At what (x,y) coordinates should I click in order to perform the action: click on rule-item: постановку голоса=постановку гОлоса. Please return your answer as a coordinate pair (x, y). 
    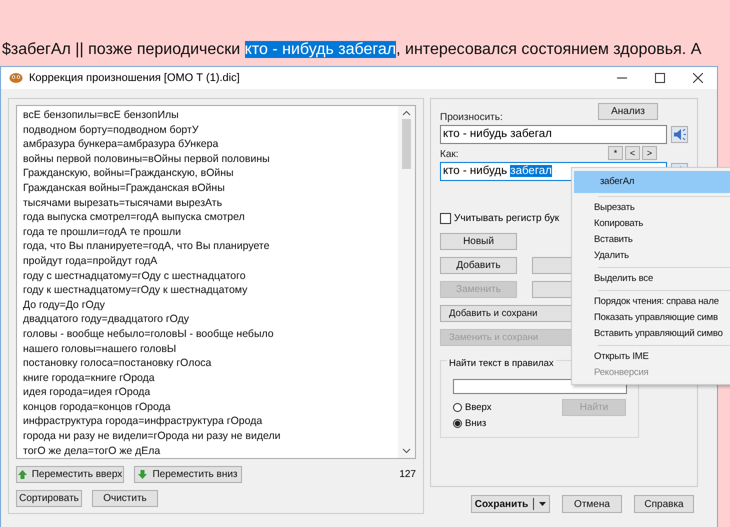
    Looking at the image, I should click on (207, 363).